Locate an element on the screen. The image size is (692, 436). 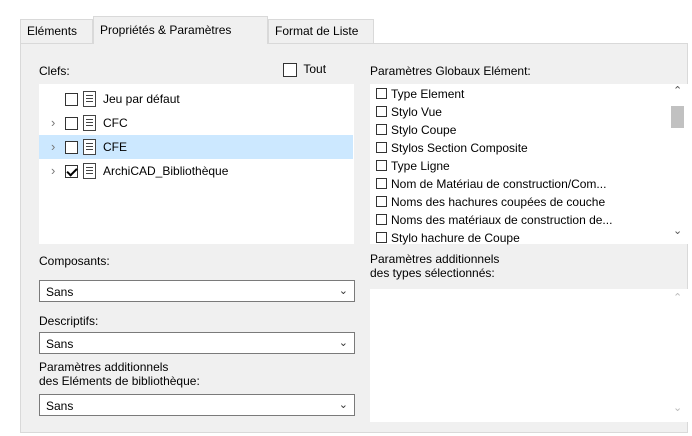
param-item: Stylo hachure de Coupe is located at coordinates (448, 238).